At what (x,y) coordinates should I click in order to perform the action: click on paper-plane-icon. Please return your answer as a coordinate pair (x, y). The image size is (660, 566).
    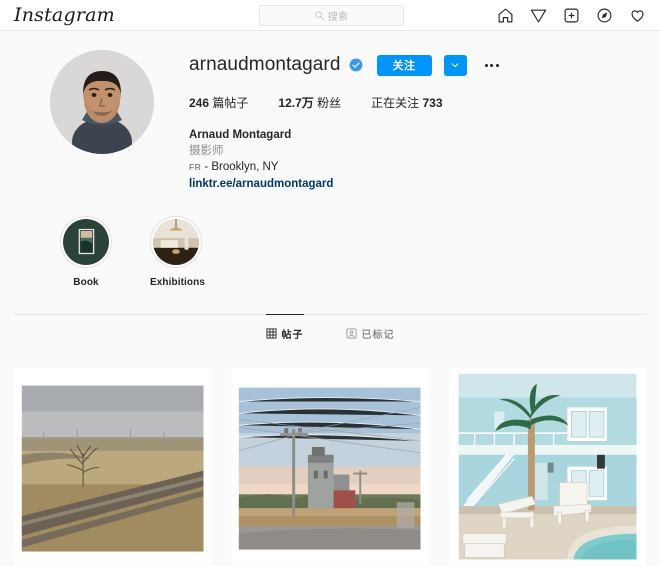
    Looking at the image, I should click on (538, 15).